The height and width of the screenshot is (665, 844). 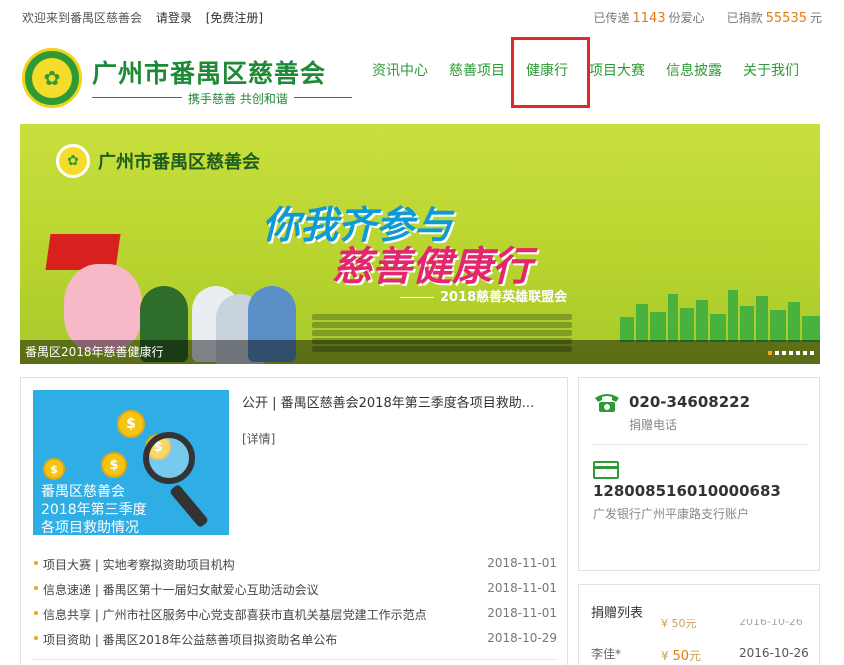 What do you see at coordinates (606, 654) in the screenshot?
I see `donor-name: 李佳*` at bounding box center [606, 654].